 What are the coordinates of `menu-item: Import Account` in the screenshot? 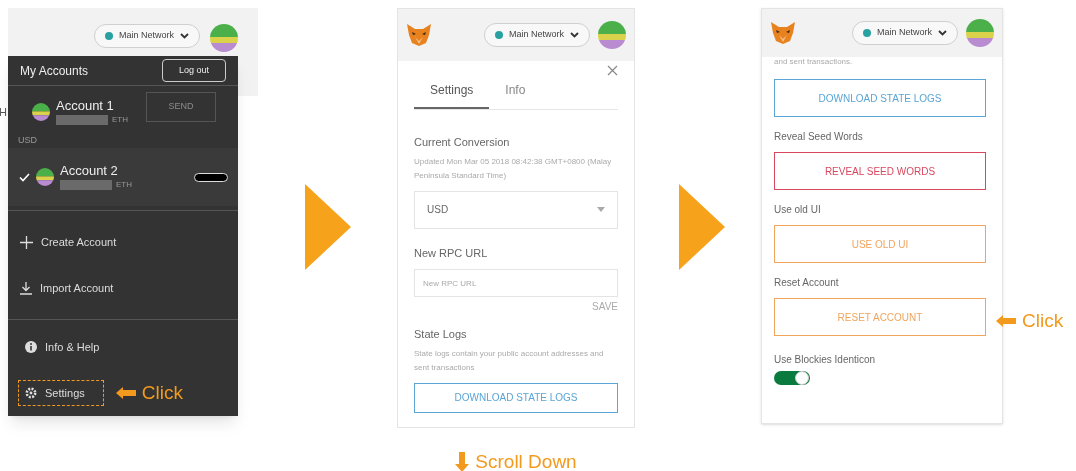 It's located at (123, 288).